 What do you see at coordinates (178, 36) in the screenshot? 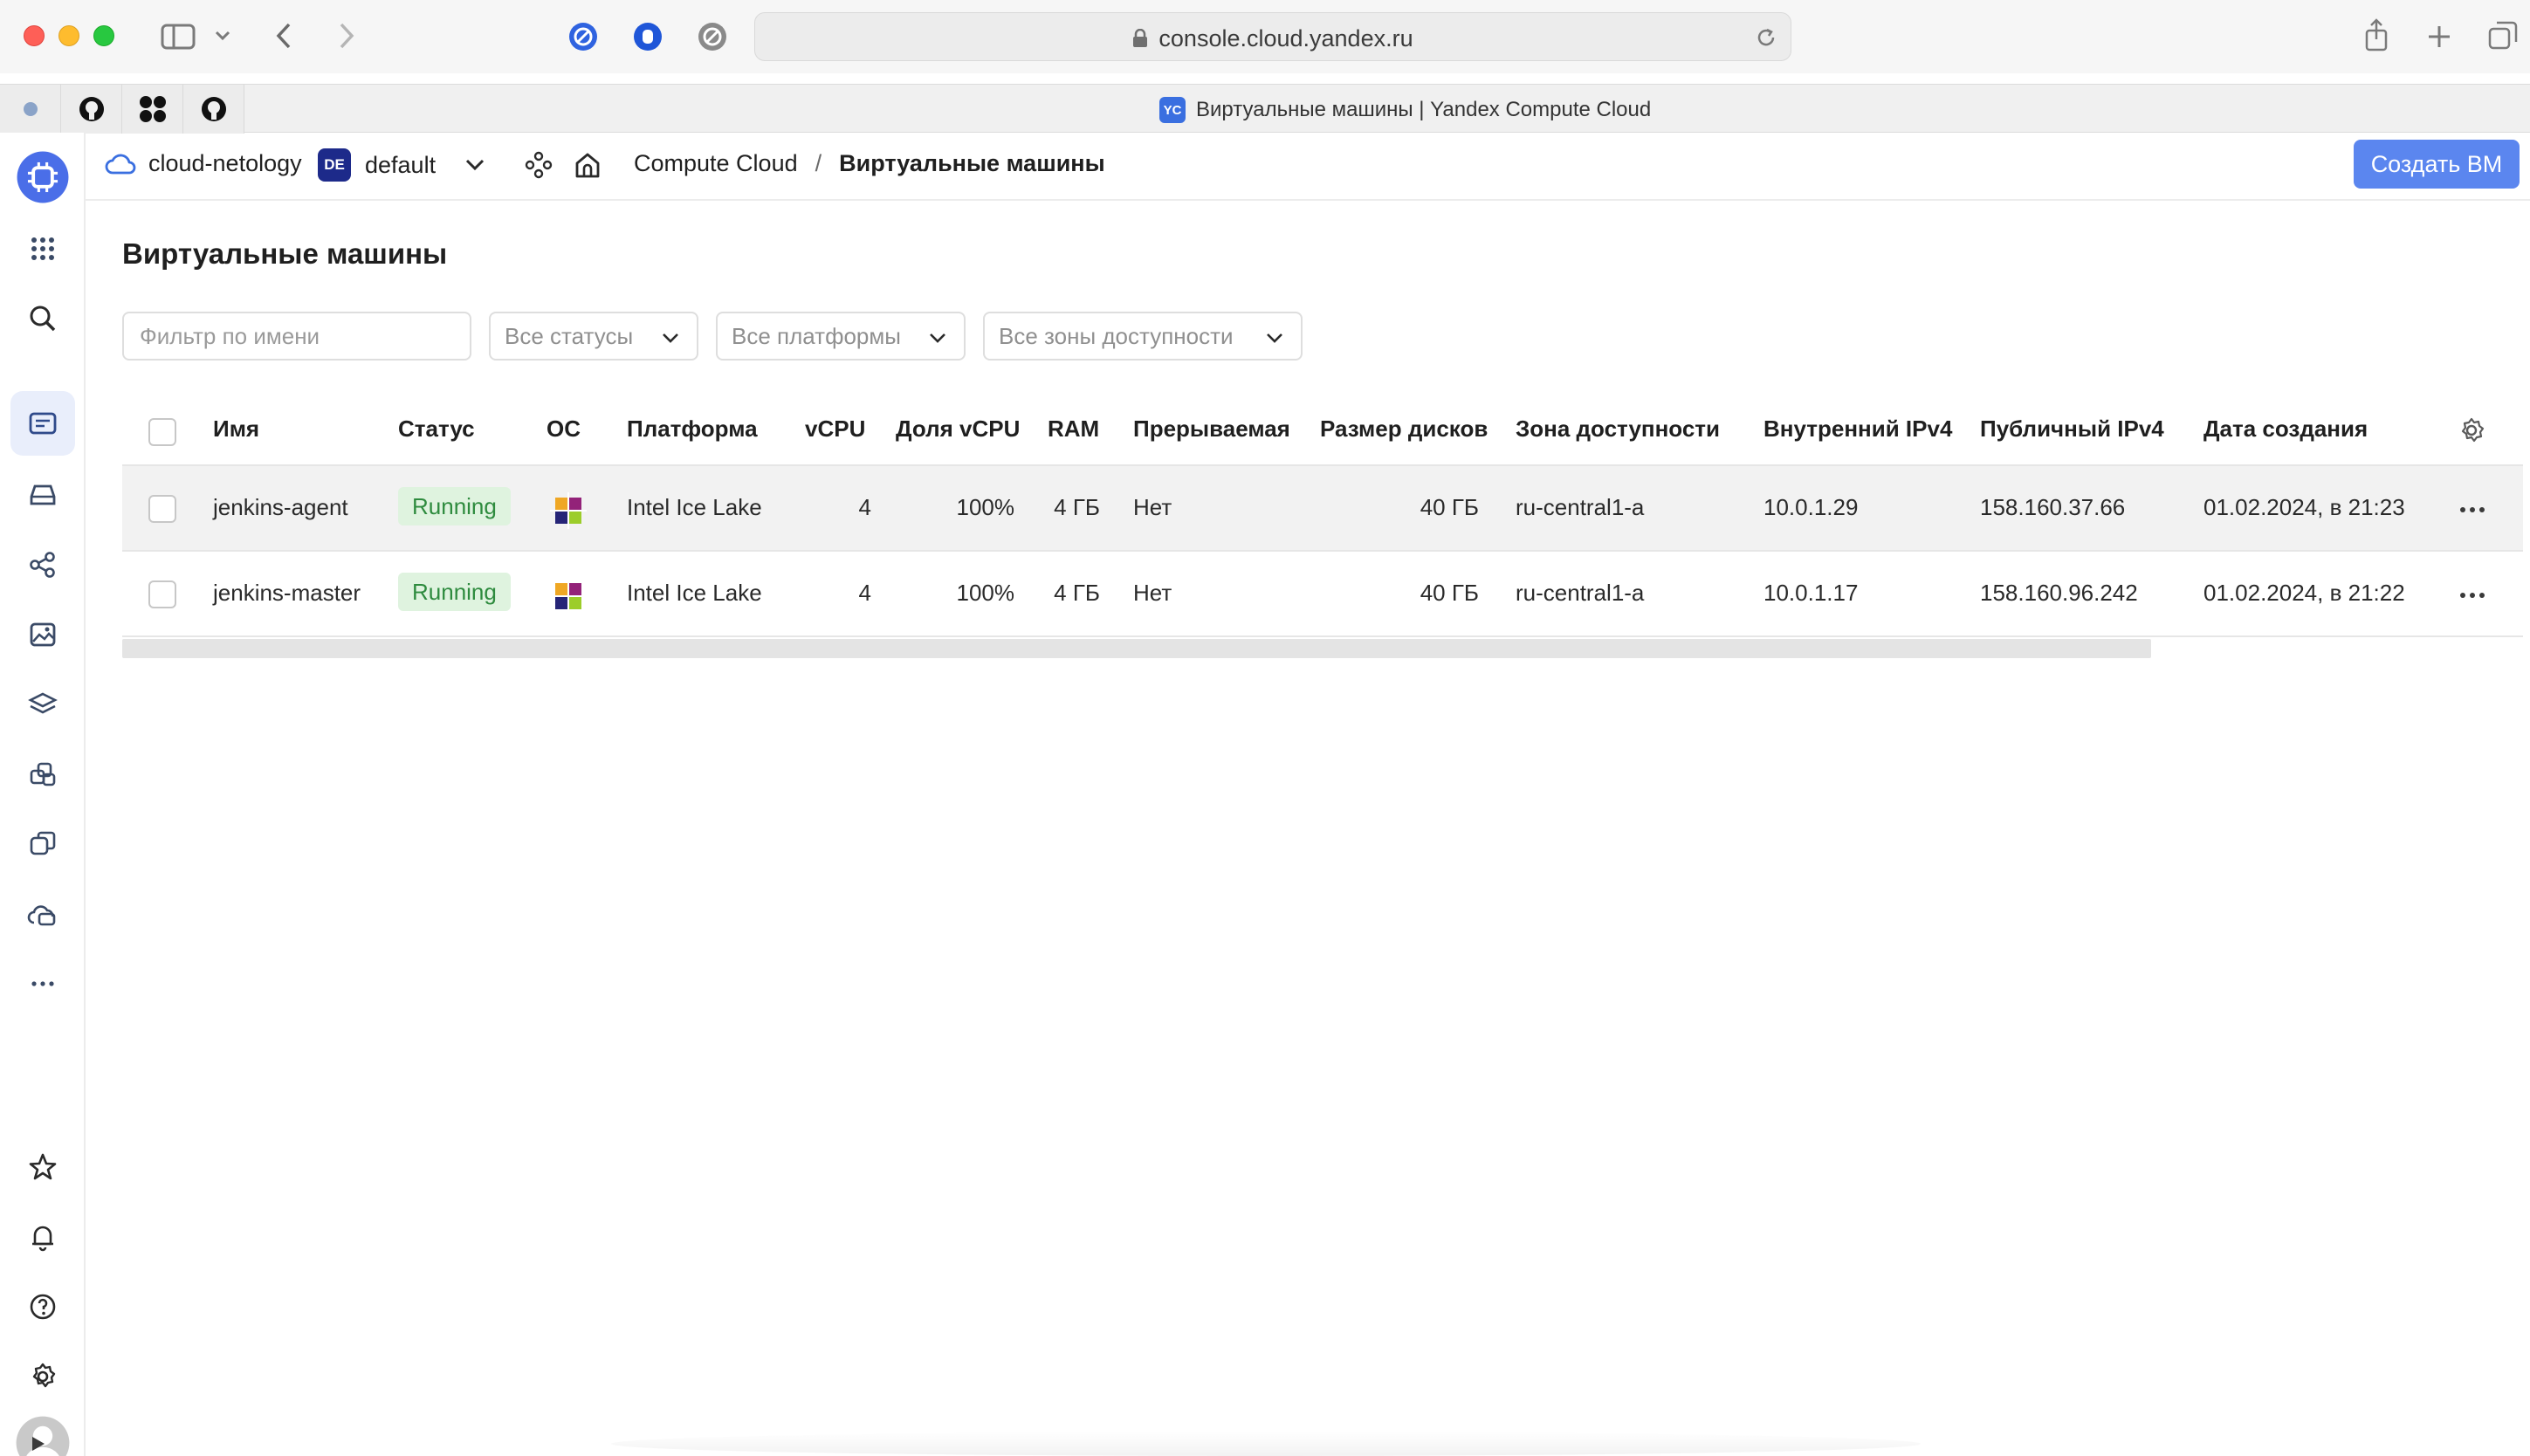
I see `sidebar-toggle-icon` at bounding box center [178, 36].